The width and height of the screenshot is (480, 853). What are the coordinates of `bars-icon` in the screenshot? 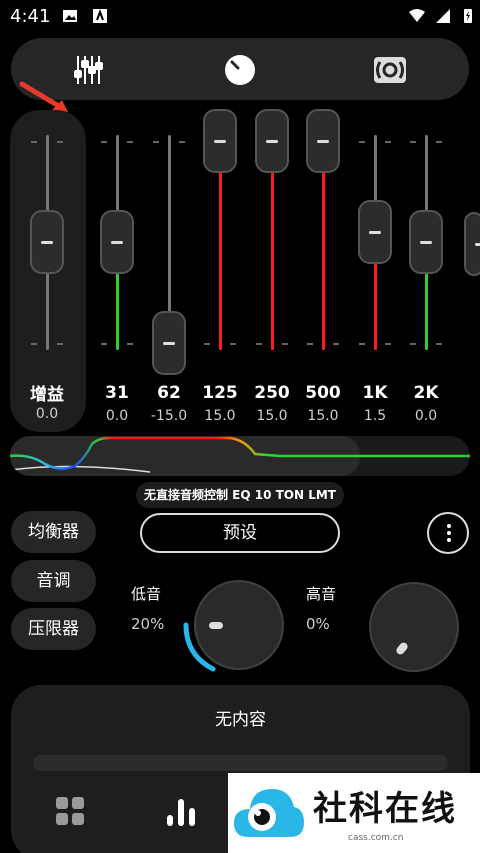 It's located at (181, 811).